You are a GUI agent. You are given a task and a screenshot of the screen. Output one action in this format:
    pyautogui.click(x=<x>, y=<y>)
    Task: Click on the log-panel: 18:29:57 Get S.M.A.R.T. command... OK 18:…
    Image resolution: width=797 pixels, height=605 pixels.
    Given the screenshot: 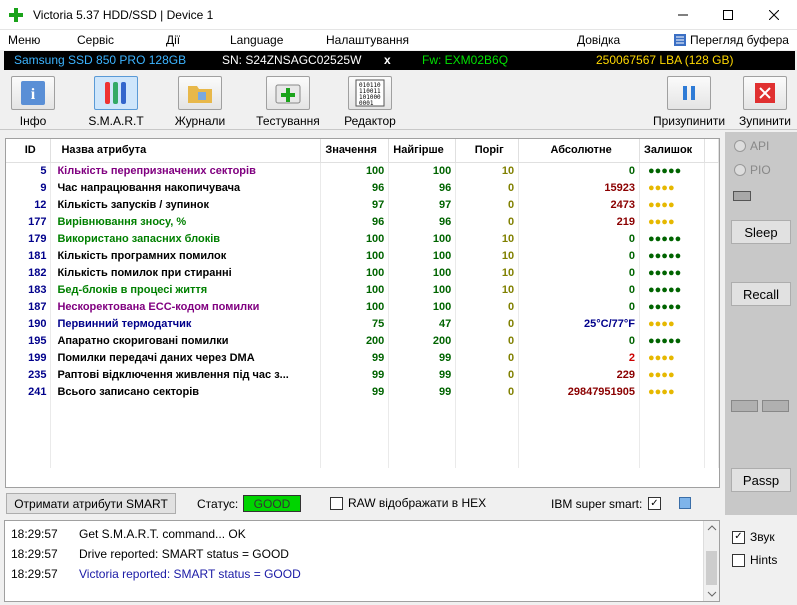 What is the action you would take?
    pyautogui.click(x=362, y=561)
    